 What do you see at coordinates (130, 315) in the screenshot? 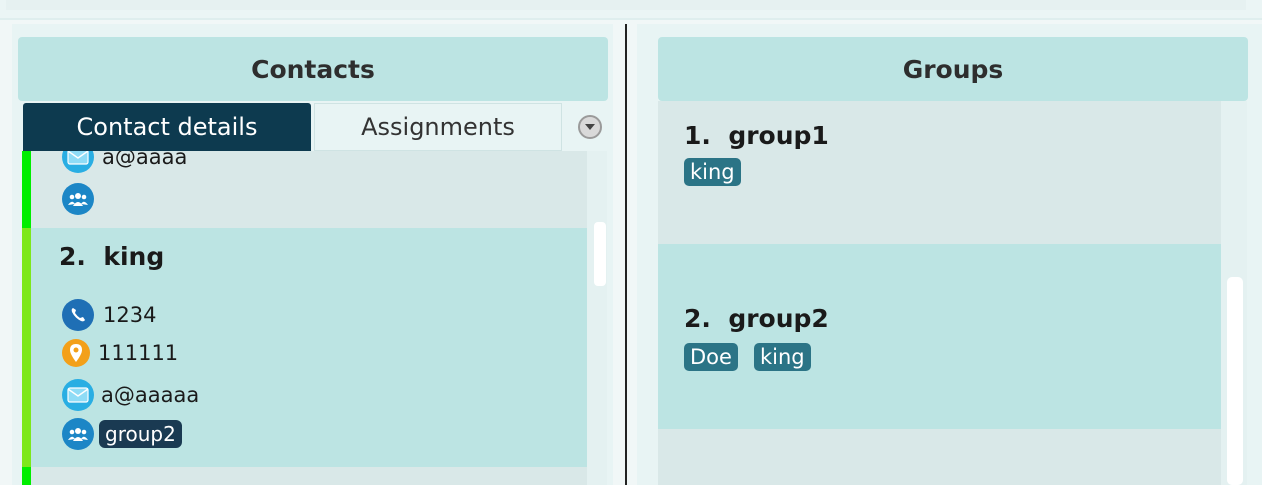
I see `contact-phone: 1234` at bounding box center [130, 315].